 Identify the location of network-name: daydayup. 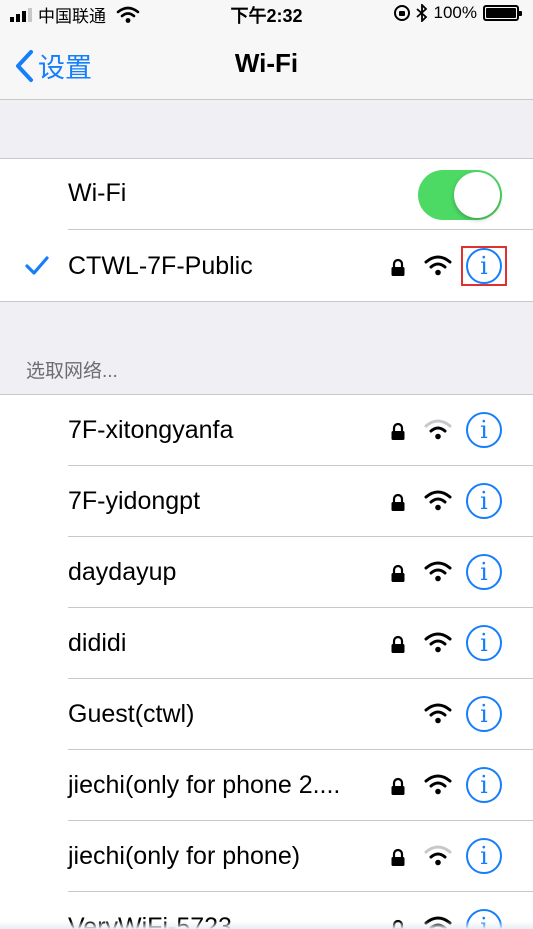
(122, 572).